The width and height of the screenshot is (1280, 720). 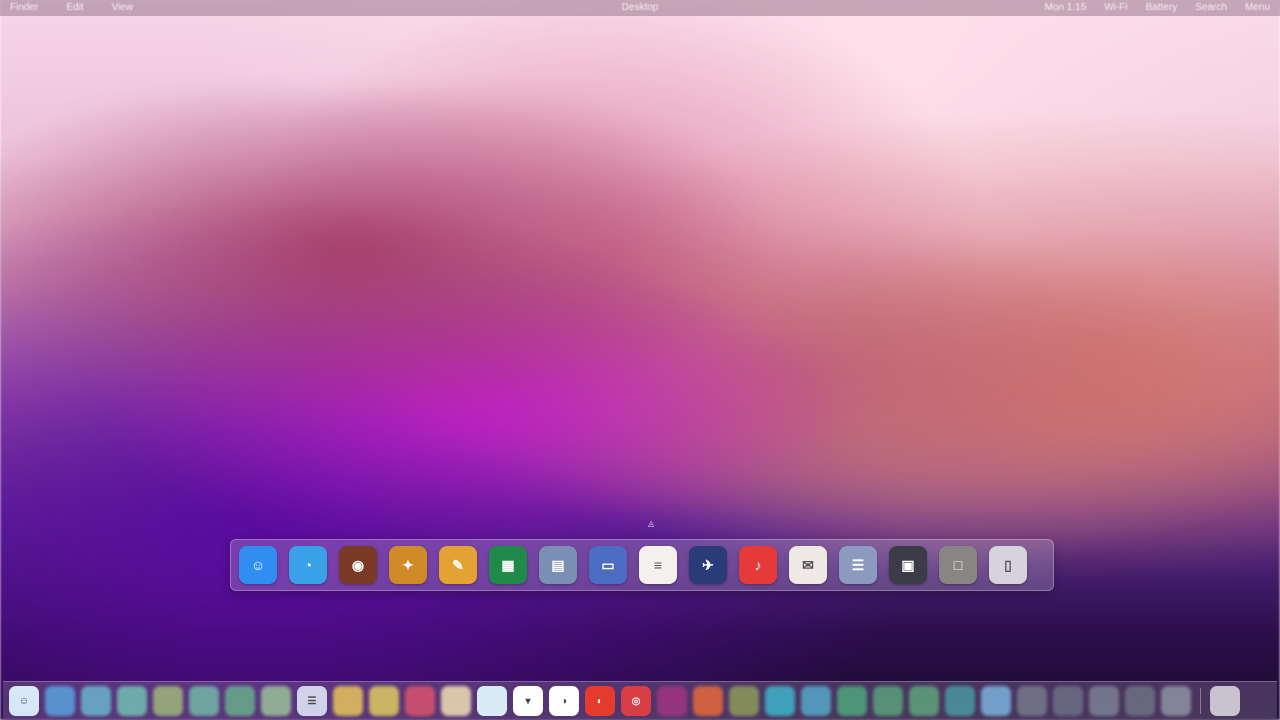 I want to click on dock-app-14-icon: ▾, so click(x=528, y=701).